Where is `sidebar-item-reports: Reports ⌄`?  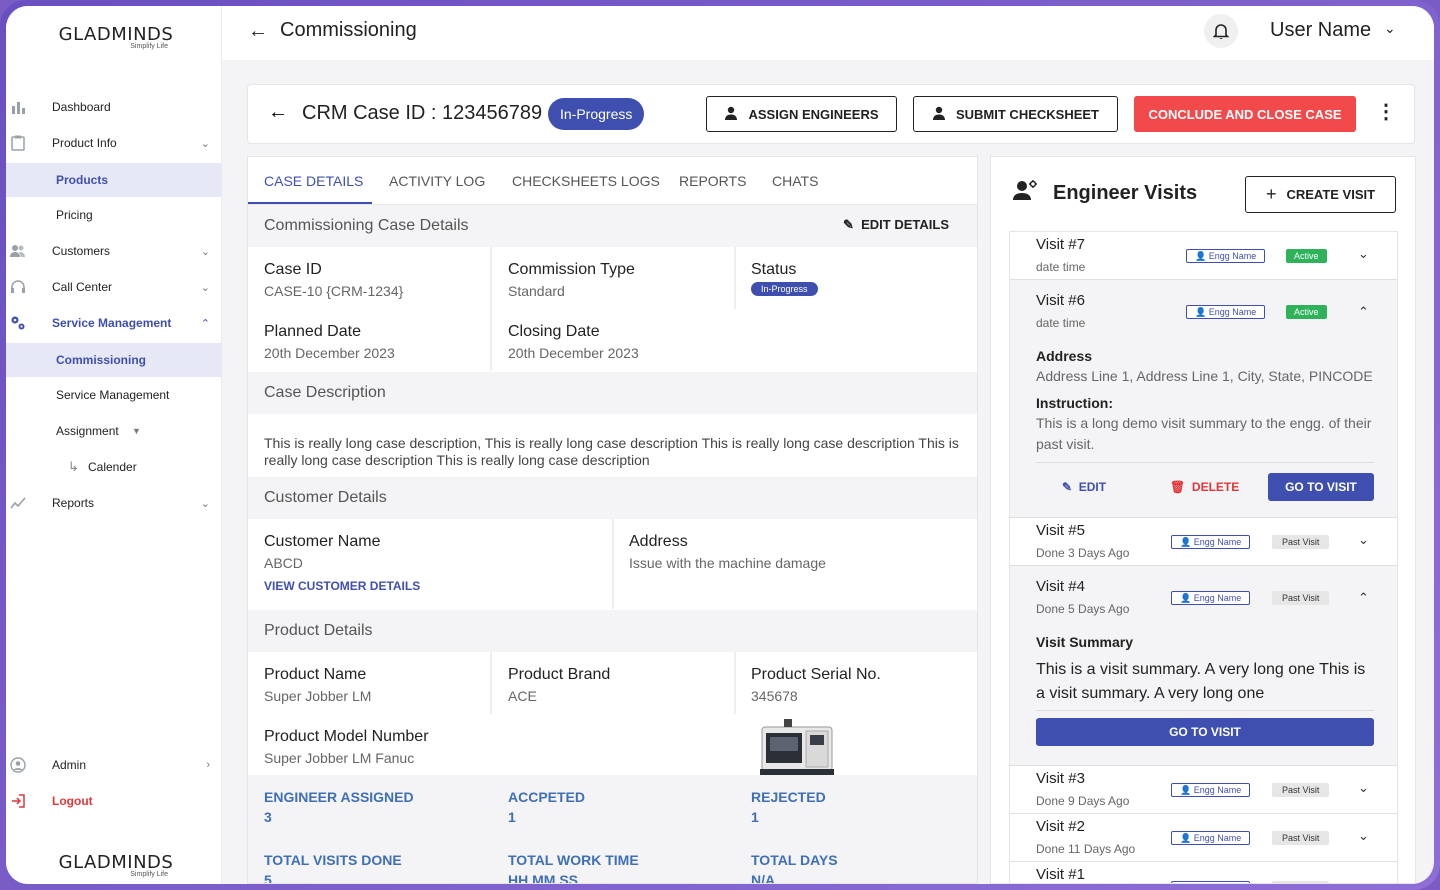 sidebar-item-reports: Reports ⌄ is located at coordinates (114, 503).